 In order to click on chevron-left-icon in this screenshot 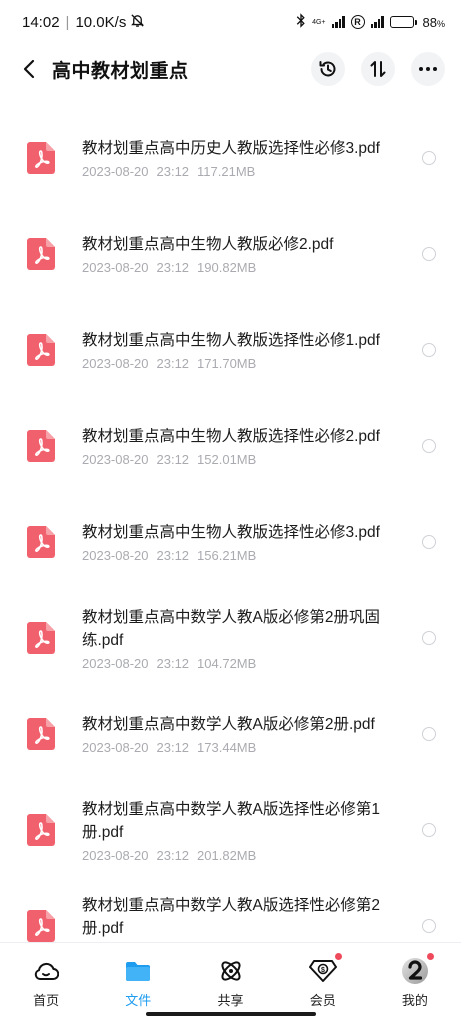, I will do `click(29, 69)`.